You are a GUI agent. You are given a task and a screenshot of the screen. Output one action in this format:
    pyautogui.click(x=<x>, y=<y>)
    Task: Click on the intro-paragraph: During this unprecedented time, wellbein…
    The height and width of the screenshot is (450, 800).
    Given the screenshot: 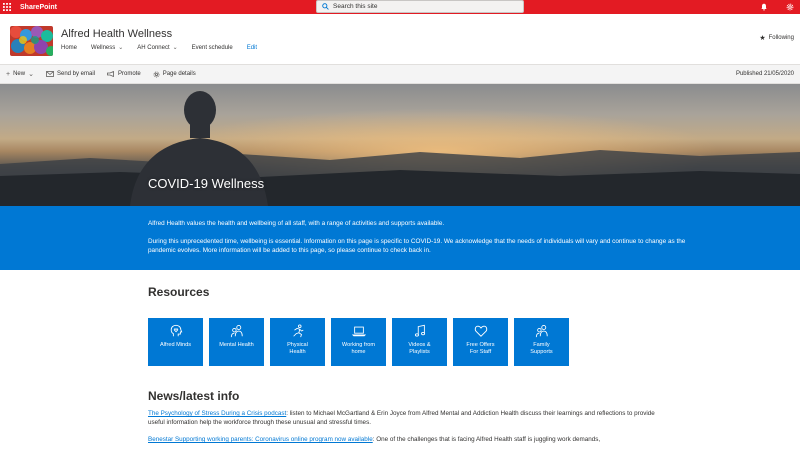 What is the action you would take?
    pyautogui.click(x=417, y=246)
    